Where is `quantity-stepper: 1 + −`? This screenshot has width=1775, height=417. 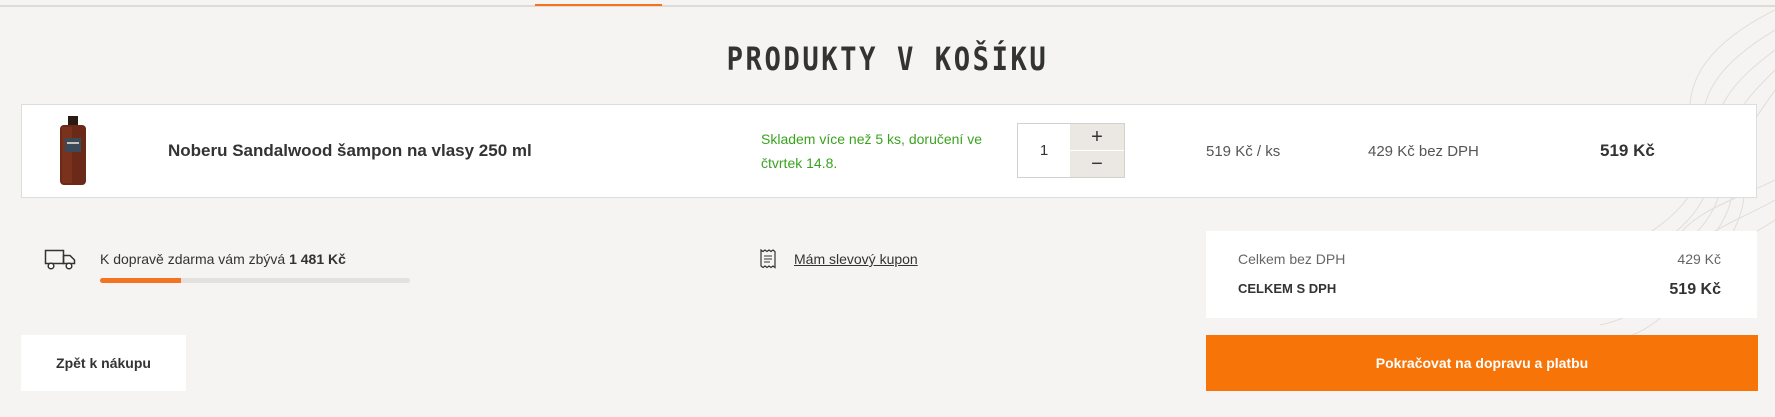
quantity-stepper: 1 + − is located at coordinates (1071, 150).